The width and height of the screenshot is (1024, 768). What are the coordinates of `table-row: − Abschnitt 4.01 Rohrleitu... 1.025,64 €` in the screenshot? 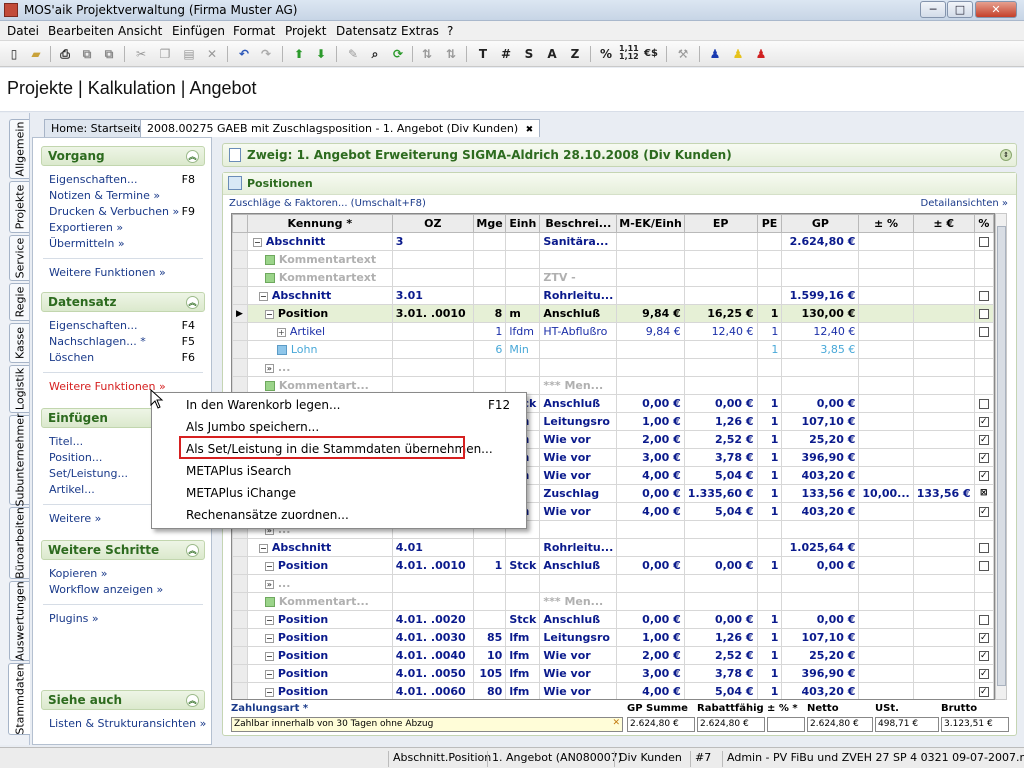 It's located at (613, 547).